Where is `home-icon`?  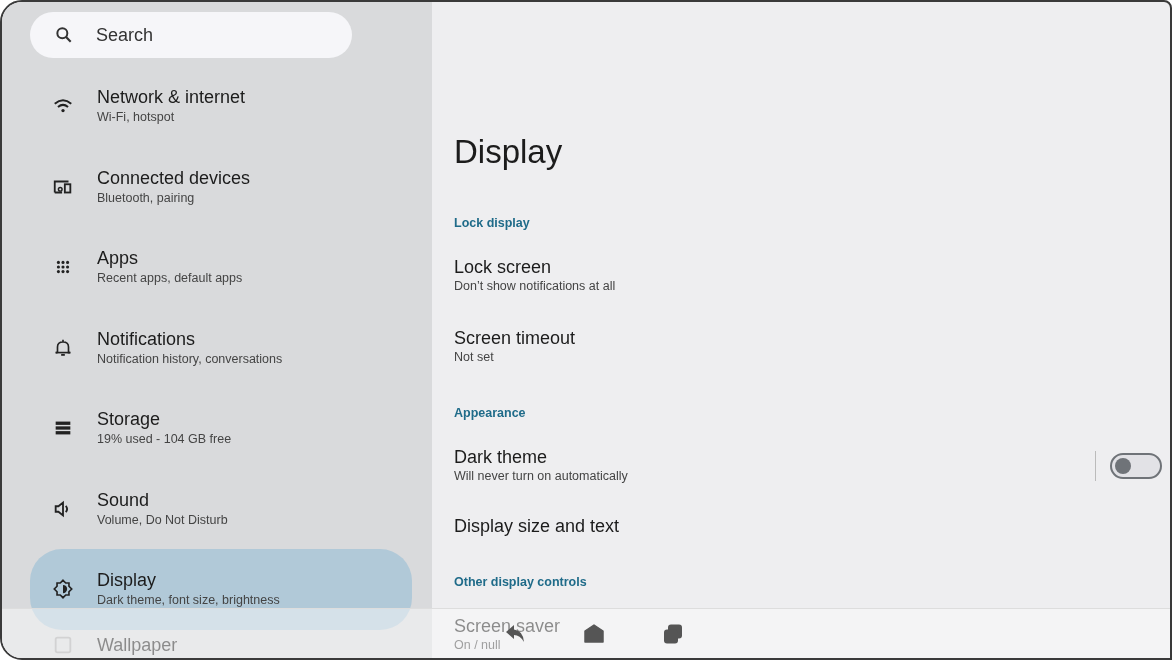
home-icon is located at coordinates (594, 633).